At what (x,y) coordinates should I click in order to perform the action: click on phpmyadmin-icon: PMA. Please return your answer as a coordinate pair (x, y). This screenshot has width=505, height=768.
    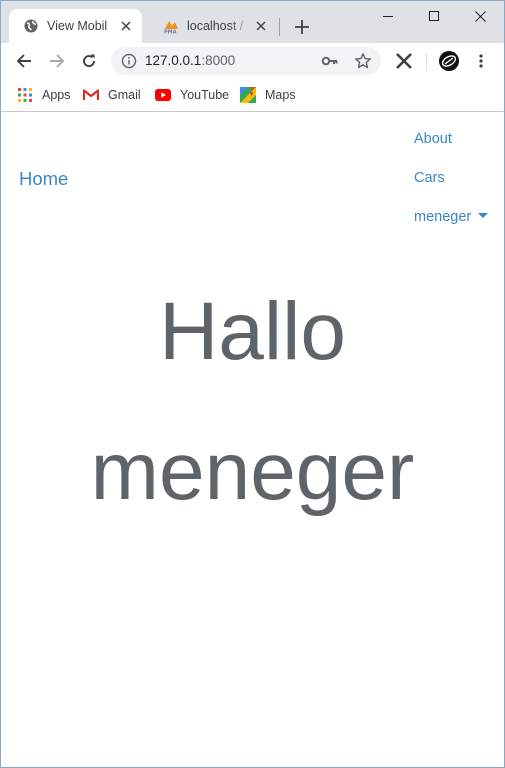
    Looking at the image, I should click on (171, 26).